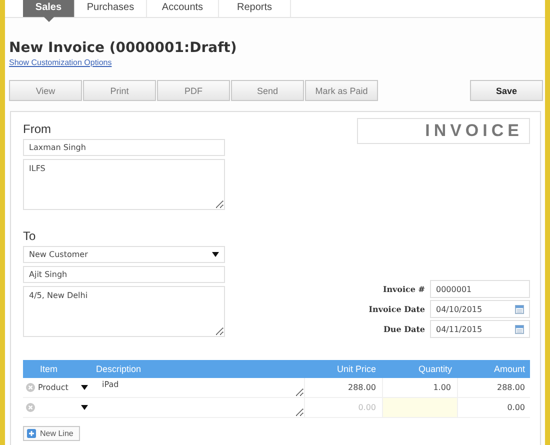 This screenshot has height=445, width=550. What do you see at coordinates (124, 184) in the screenshot?
I see `address-field: ILFS` at bounding box center [124, 184].